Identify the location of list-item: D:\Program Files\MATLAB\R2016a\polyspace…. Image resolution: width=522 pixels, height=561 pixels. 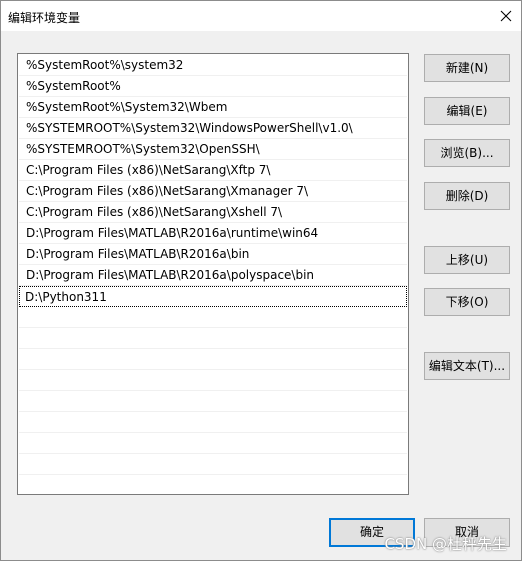
(213, 275).